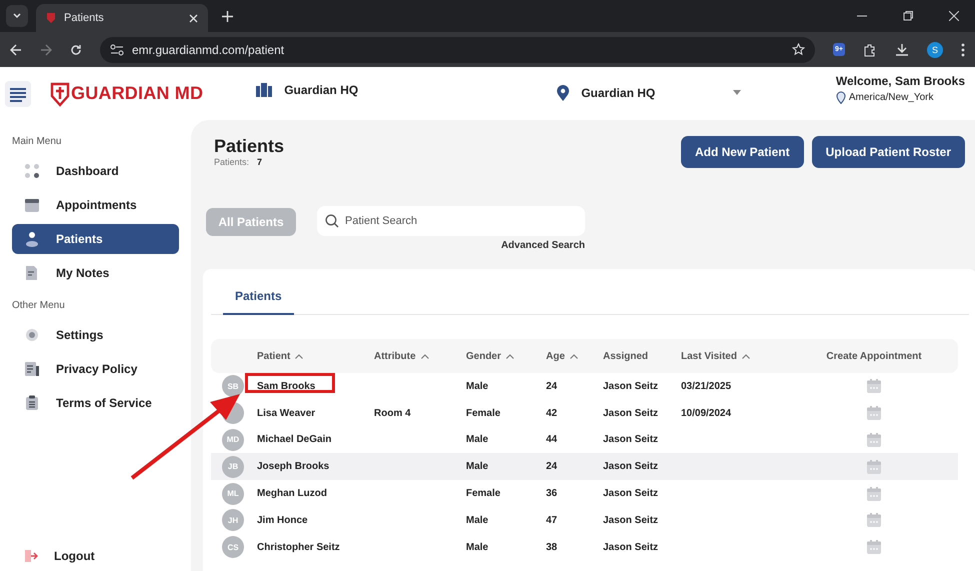 The height and width of the screenshot is (571, 975). What do you see at coordinates (625, 356) in the screenshot?
I see `column-header: Assigned` at bounding box center [625, 356].